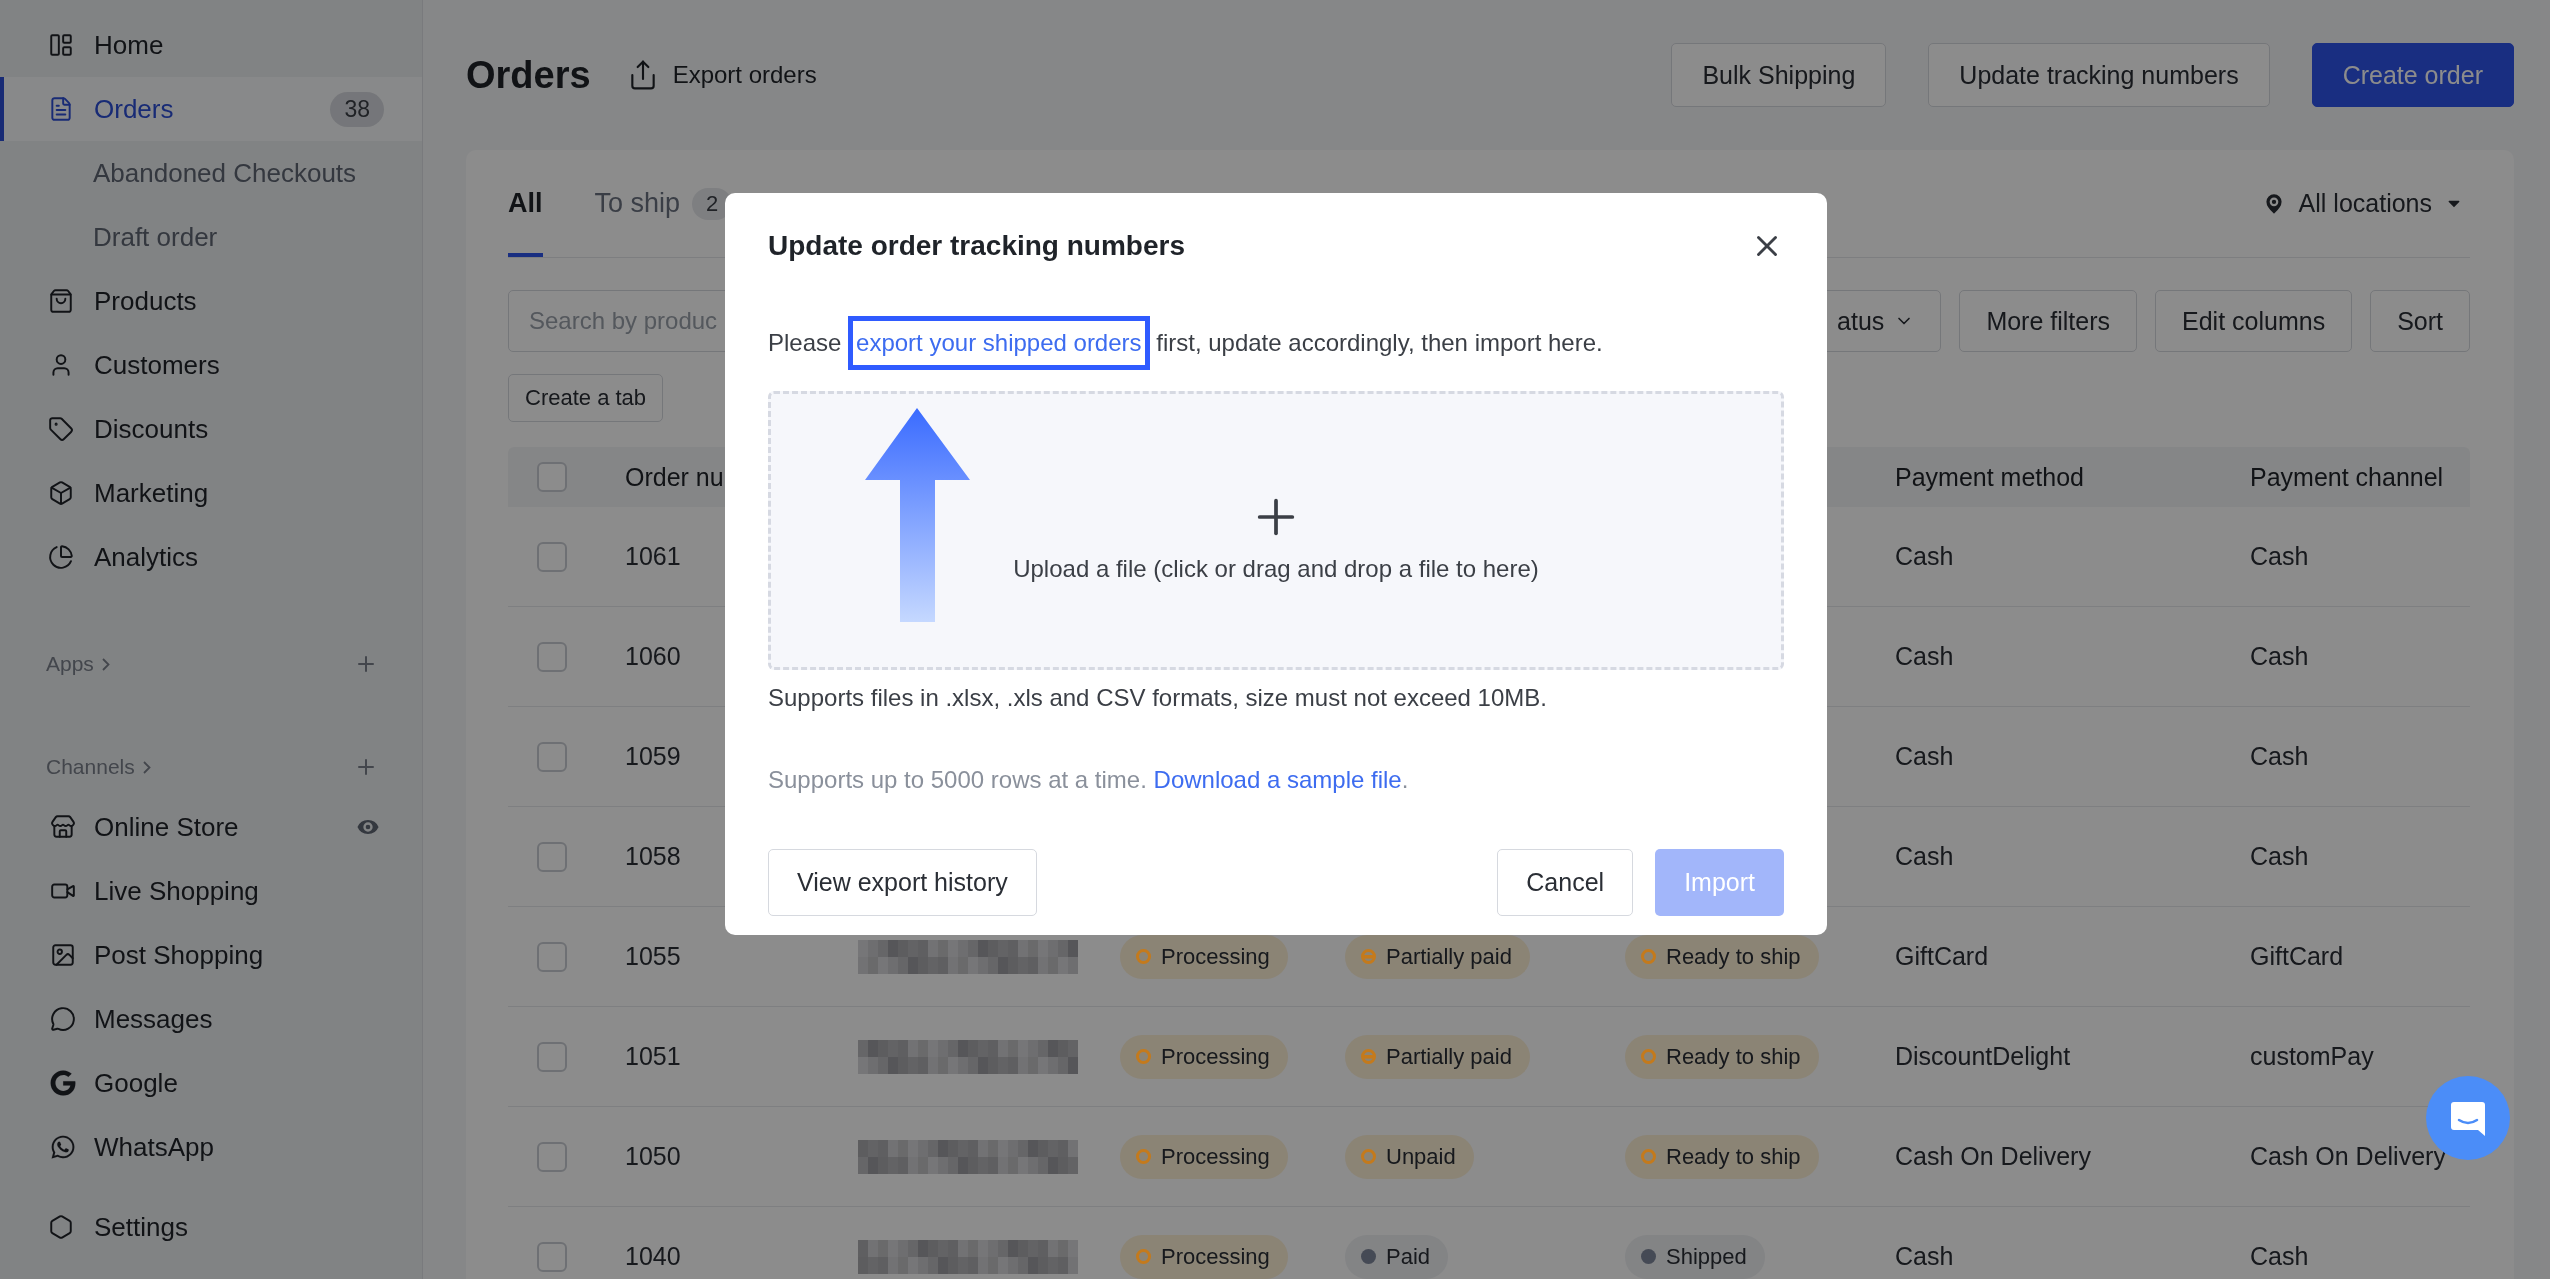 The height and width of the screenshot is (1279, 2550). I want to click on cube-icon, so click(61, 493).